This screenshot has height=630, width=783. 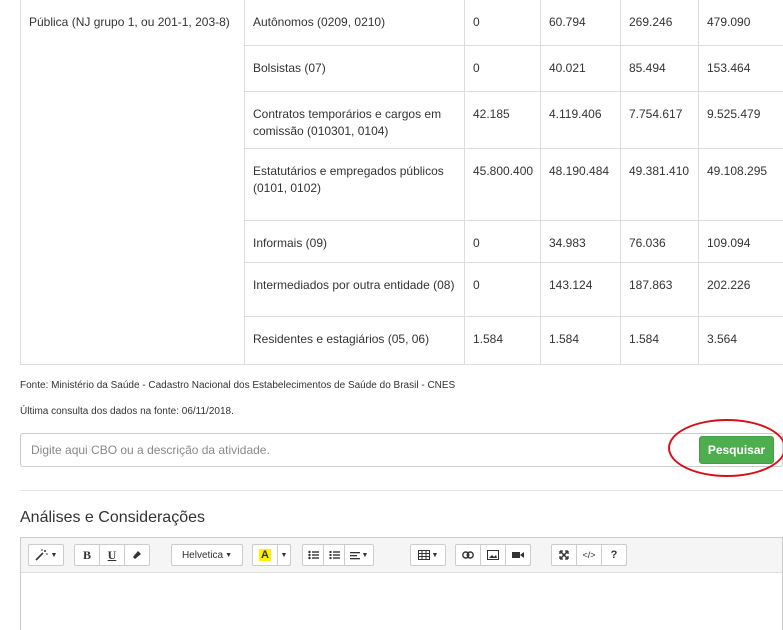 I want to click on value-cell: 9.525.479, so click(x=740, y=119).